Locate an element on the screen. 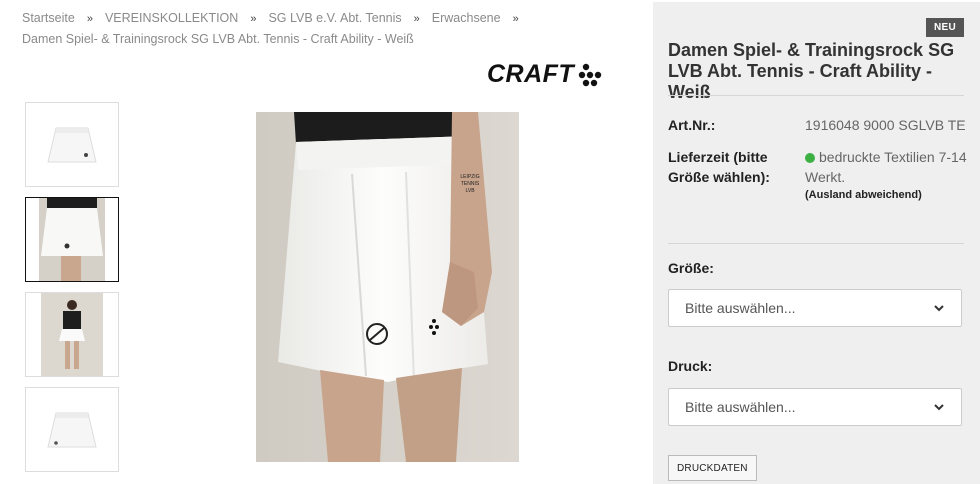 Image resolution: width=980 pixels, height=484 pixels. art-nr-row: Art.Nr.: 1916048 9000 SGLVB TE is located at coordinates (818, 125).